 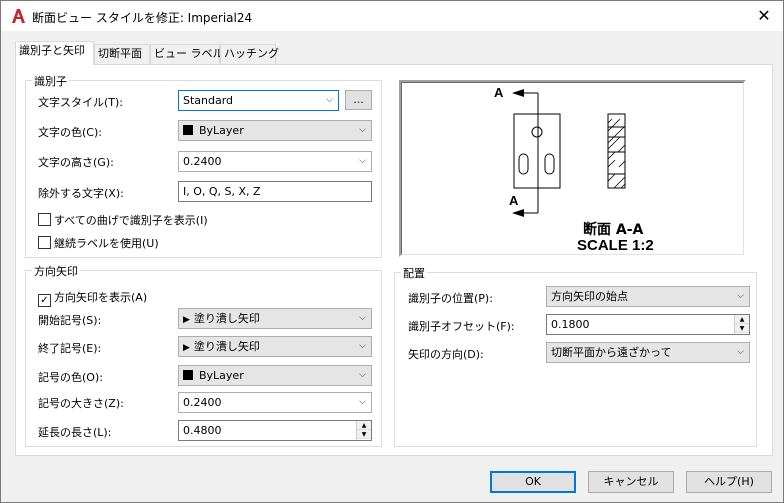 What do you see at coordinates (81, 102) in the screenshot?
I see `text-style-label: 文字スタイル(T):` at bounding box center [81, 102].